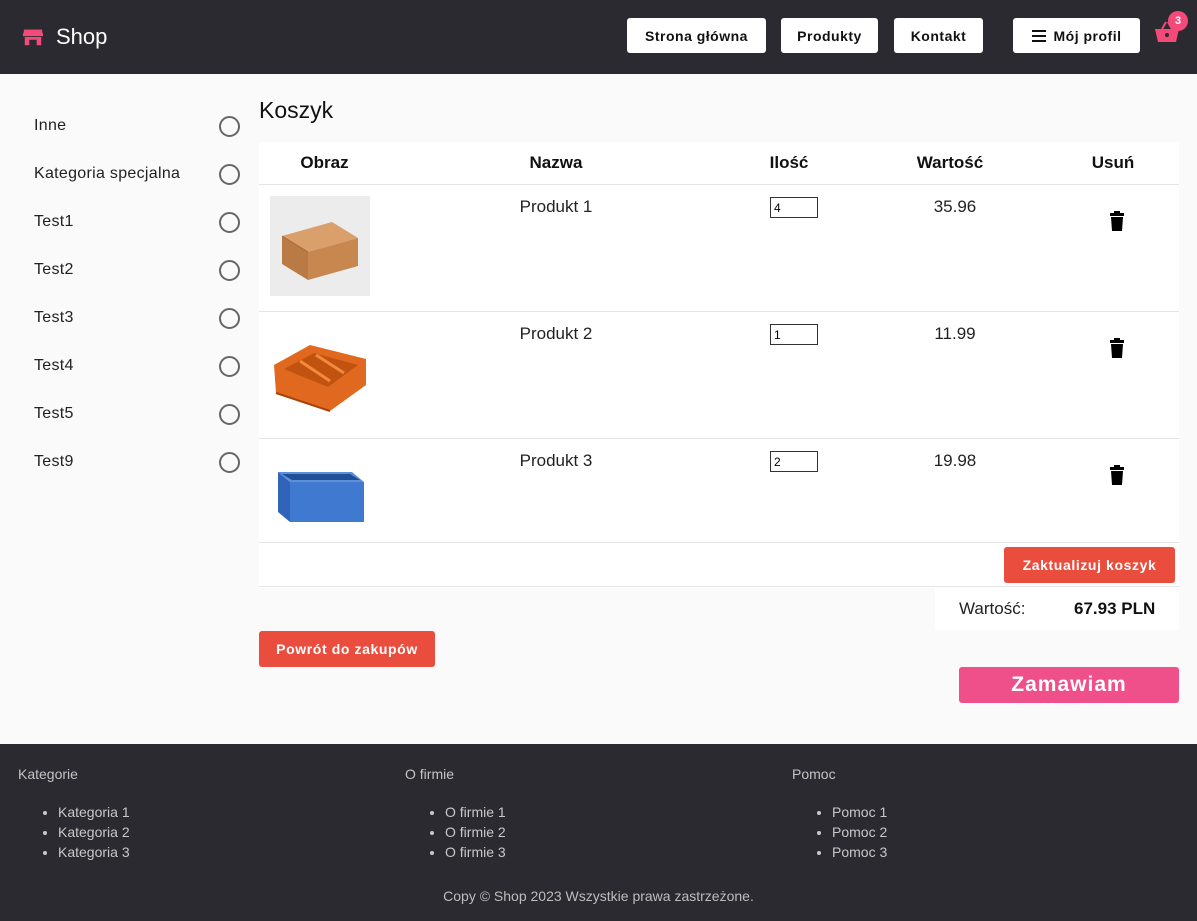 Image resolution: width=1197 pixels, height=921 pixels. I want to click on cart-count-badge: 3, so click(1178, 21).